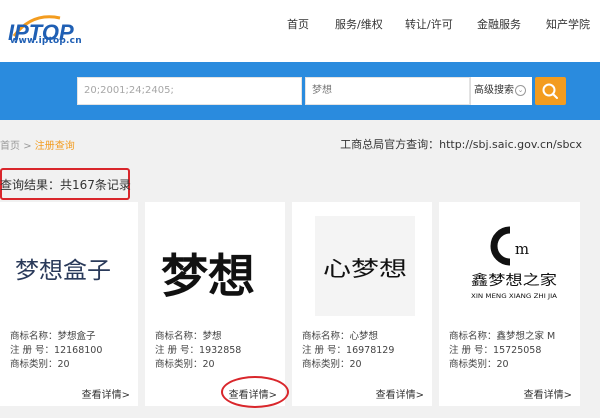 The height and width of the screenshot is (418, 600). I want to click on search-band: 20;2001;24;2405; 梦想 高级搜索 ⌄, so click(300, 91).